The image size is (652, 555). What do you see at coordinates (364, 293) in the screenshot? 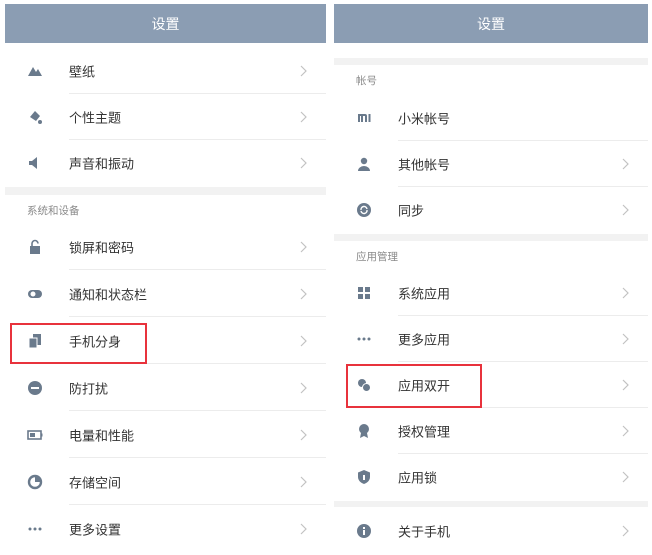
I see `grid-icon` at bounding box center [364, 293].